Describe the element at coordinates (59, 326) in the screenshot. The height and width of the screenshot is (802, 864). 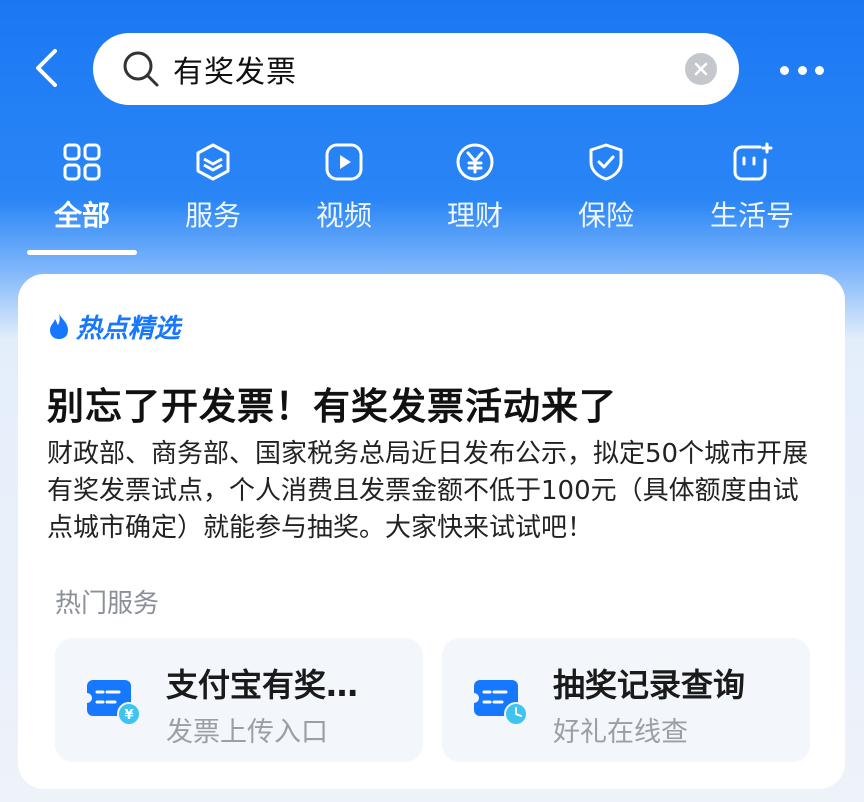
I see `flame-icon` at that location.